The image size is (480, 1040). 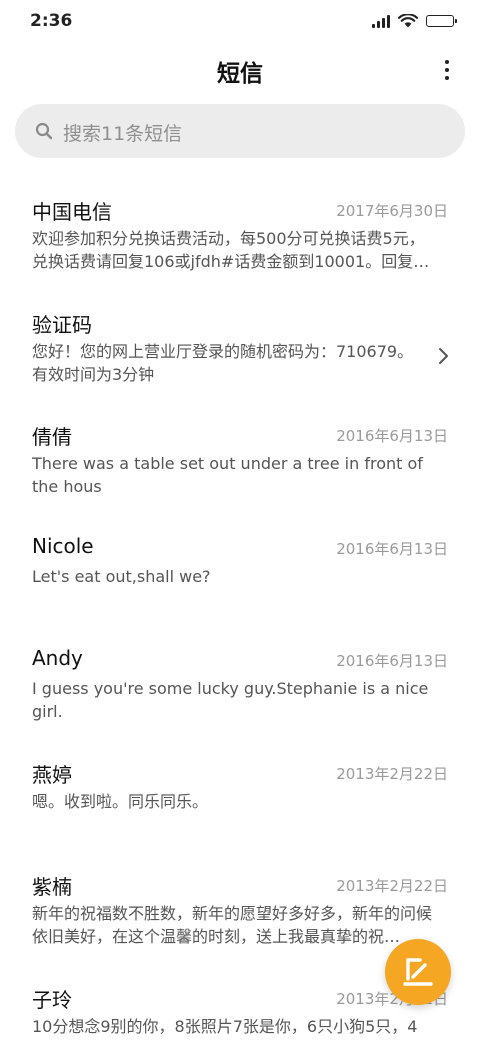 What do you see at coordinates (44, 131) in the screenshot?
I see `search-icon` at bounding box center [44, 131].